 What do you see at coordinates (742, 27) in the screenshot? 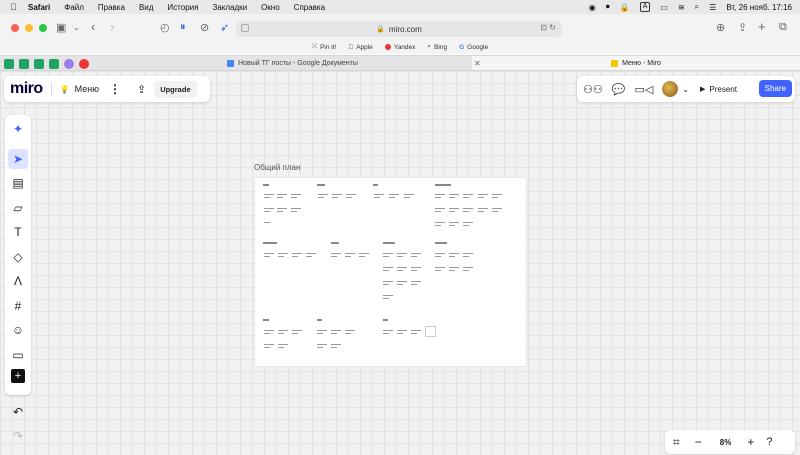
I see `share-icon: ⇪` at bounding box center [742, 27].